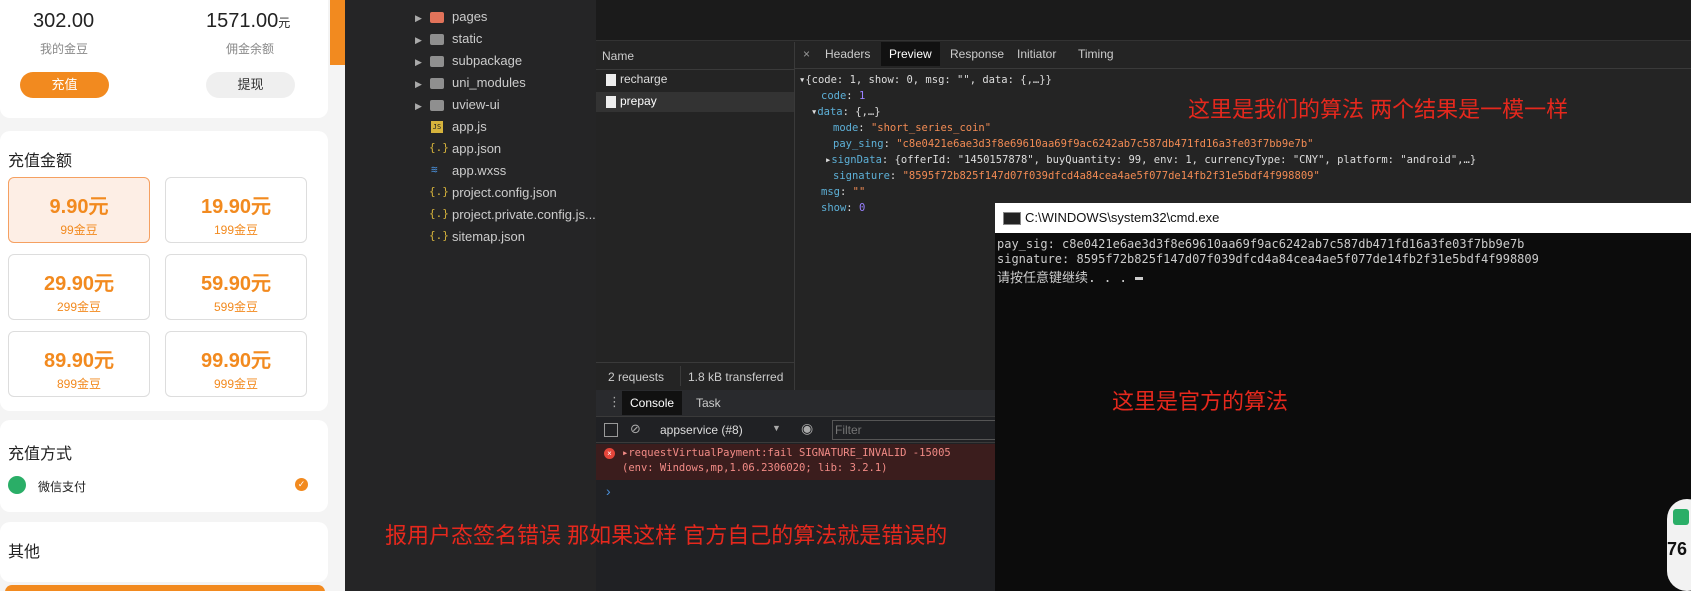 This screenshot has height=591, width=1691. Describe the element at coordinates (476, 104) in the screenshot. I see `tree-item-uview-ui: uview-ui` at that location.